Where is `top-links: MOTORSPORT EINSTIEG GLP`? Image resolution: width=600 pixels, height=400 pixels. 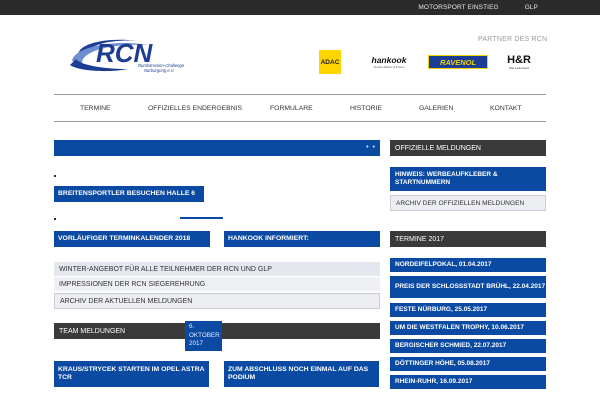
top-links: MOTORSPORT EINSTIEG GLP is located at coordinates (478, 7).